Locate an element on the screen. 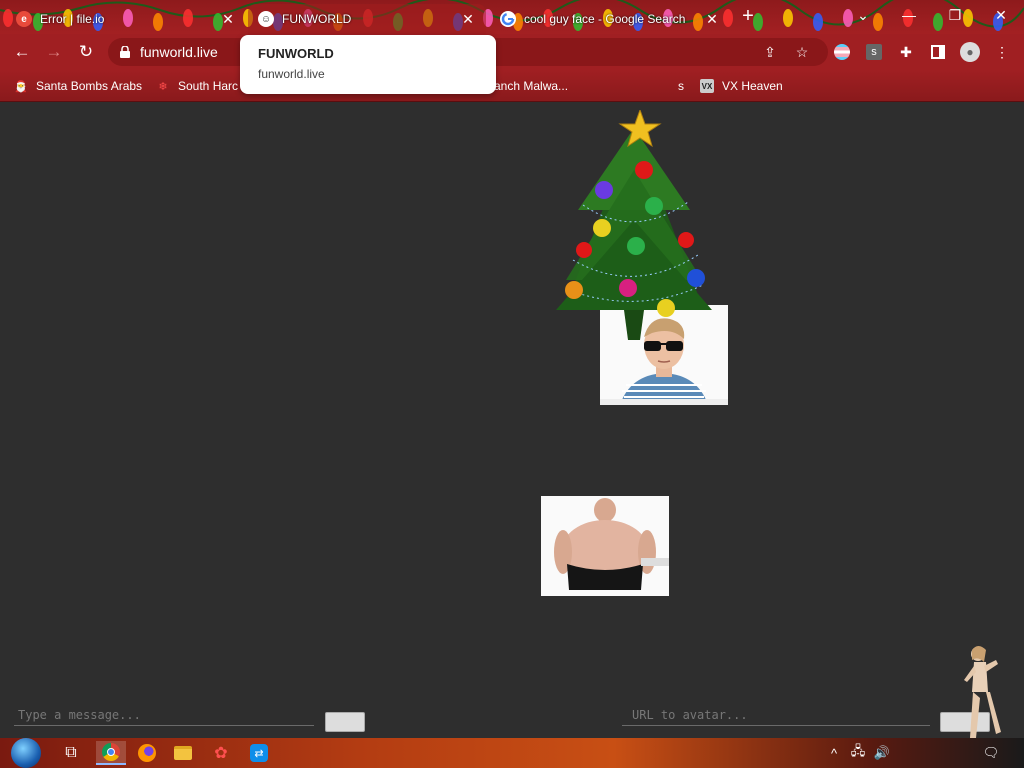 This screenshot has height=768, width=1024. menu-button: ⋮ is located at coordinates (1002, 52).